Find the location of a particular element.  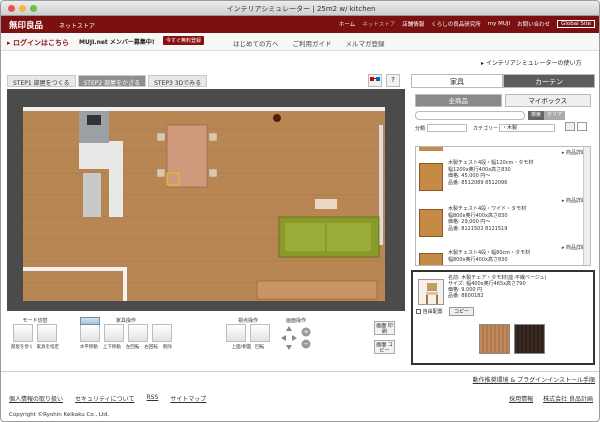

delete-label: 削除 is located at coordinates (167, 347).